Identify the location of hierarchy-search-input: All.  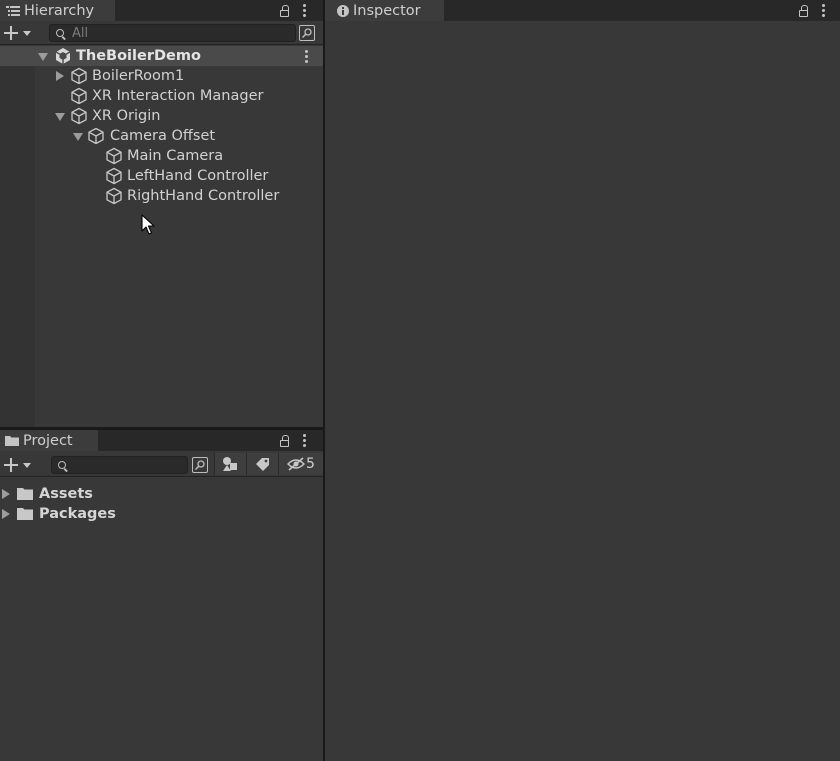
(172, 33).